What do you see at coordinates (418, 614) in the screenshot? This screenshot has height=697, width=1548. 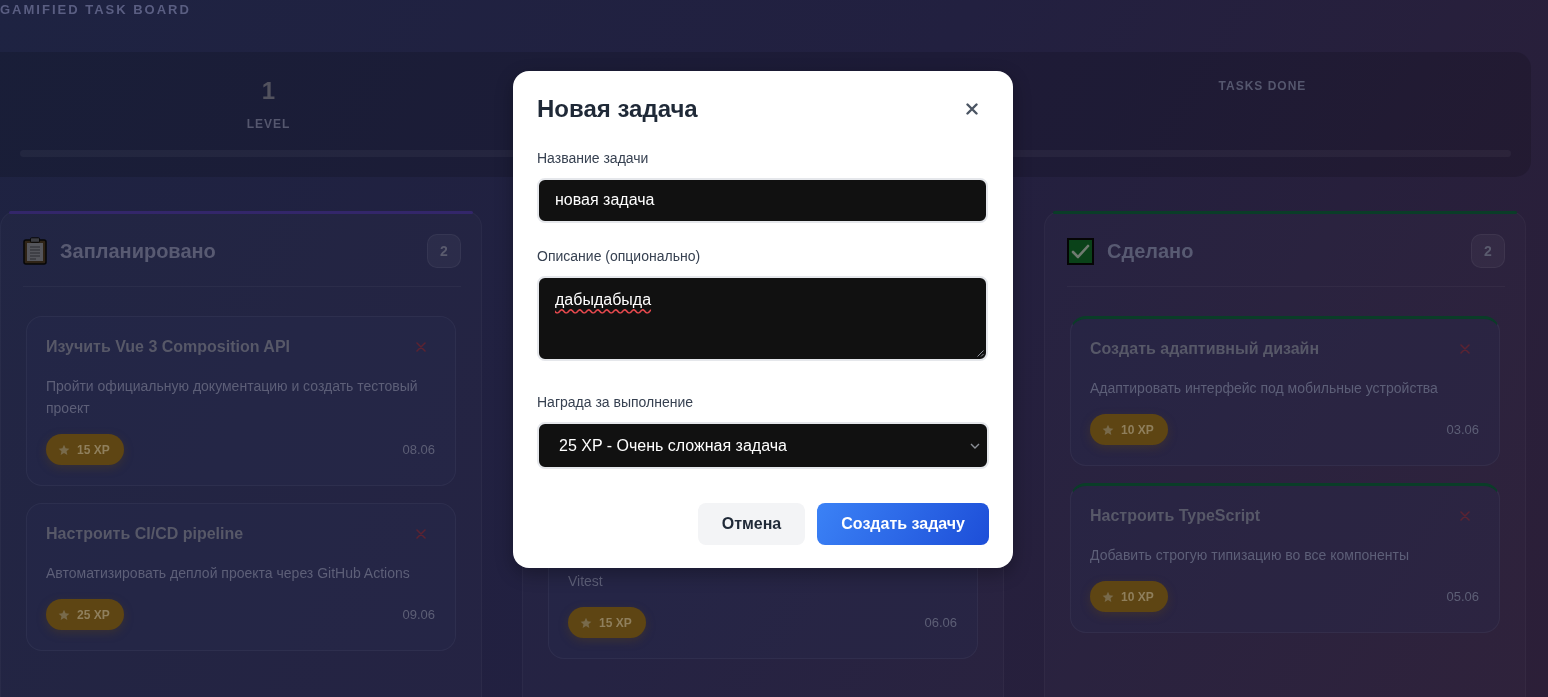 I see `task-date: 09.06` at bounding box center [418, 614].